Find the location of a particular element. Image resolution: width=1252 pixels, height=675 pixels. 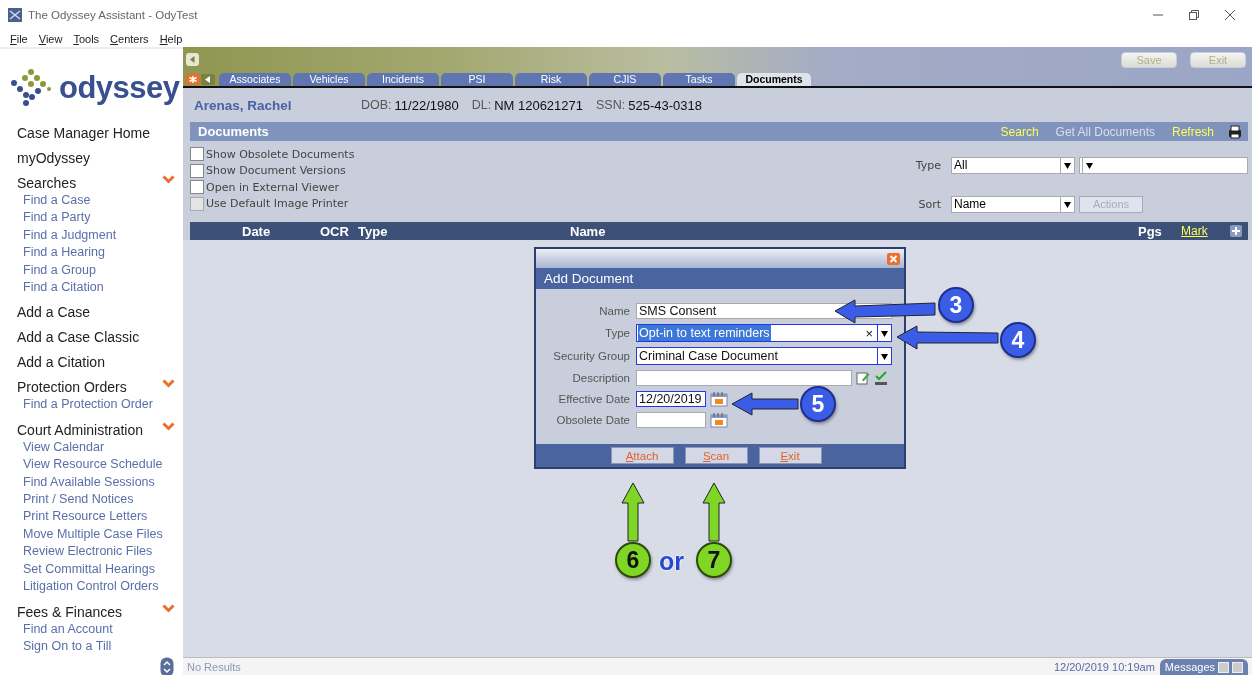

messages-tab: Messages is located at coordinates (1203, 667).